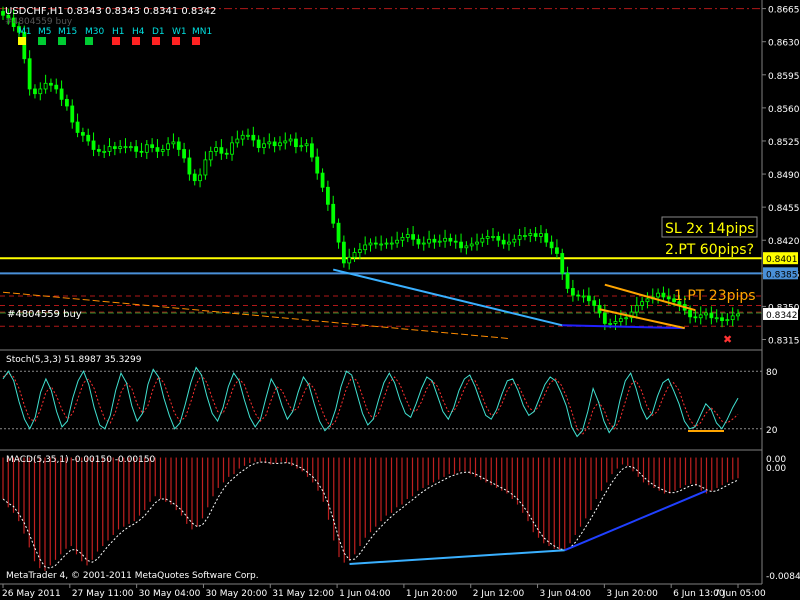 This screenshot has width=800, height=600. What do you see at coordinates (42, 41) in the screenshot?
I see `timeframe-m5-indicator` at bounding box center [42, 41].